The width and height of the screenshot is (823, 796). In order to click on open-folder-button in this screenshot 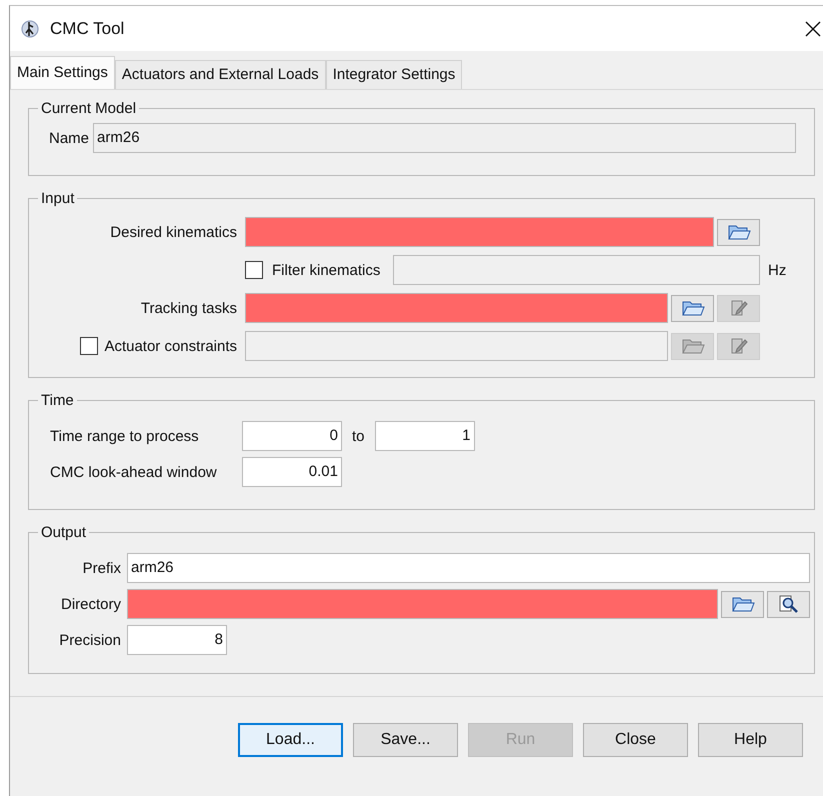, I will do `click(742, 604)`.